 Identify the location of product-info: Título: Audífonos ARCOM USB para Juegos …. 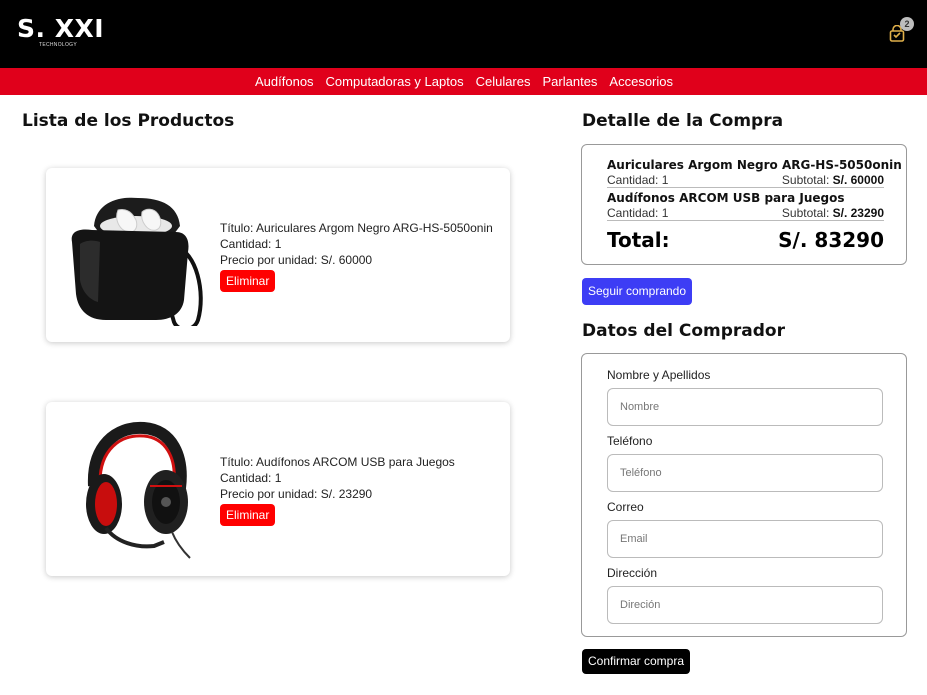
(337, 490).